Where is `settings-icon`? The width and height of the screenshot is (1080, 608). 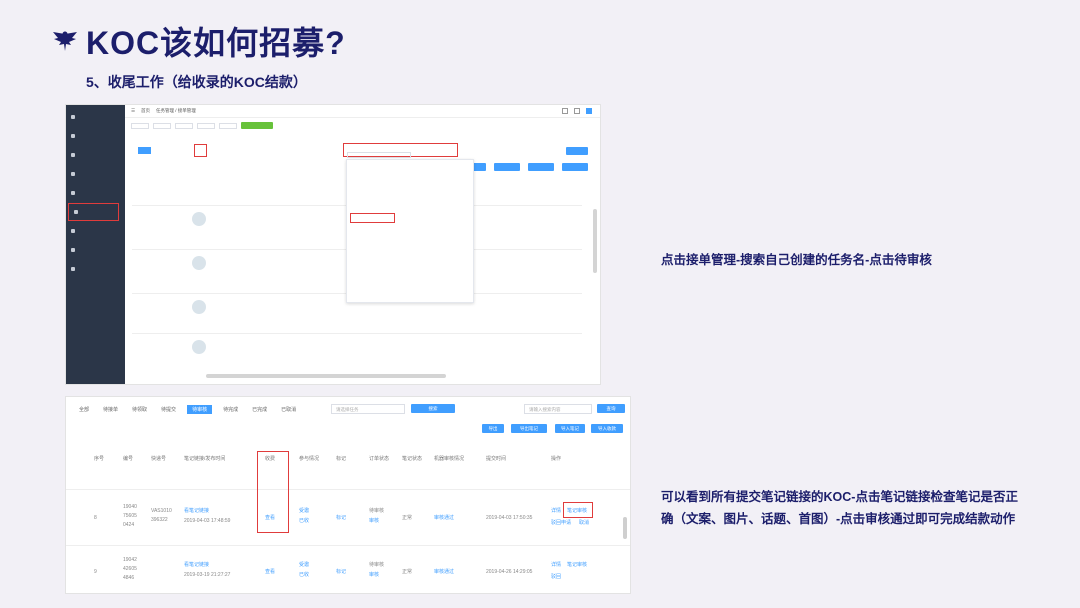 settings-icon is located at coordinates (577, 111).